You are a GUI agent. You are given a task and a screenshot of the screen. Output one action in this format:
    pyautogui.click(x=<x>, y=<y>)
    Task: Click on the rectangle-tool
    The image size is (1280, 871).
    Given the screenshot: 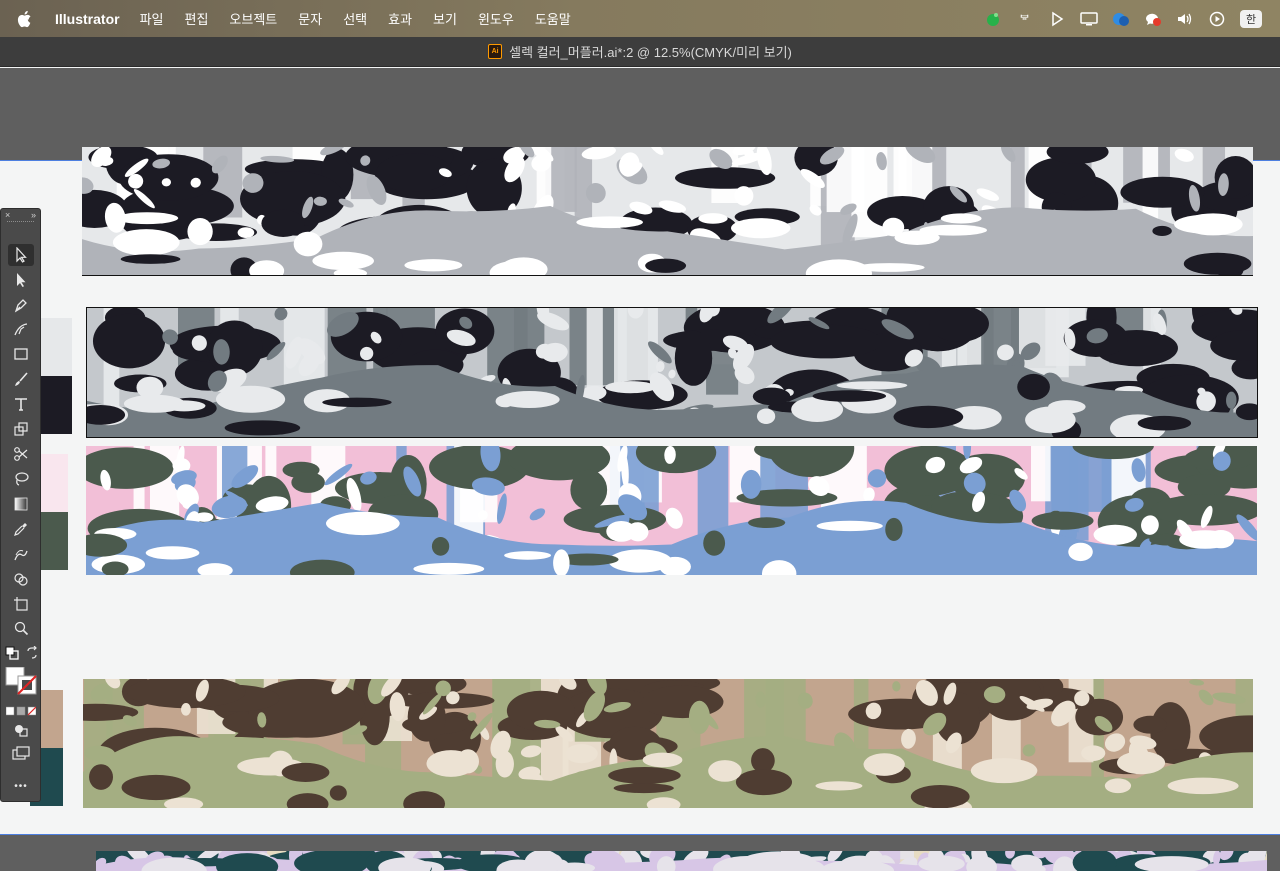 What is the action you would take?
    pyautogui.click(x=21, y=354)
    